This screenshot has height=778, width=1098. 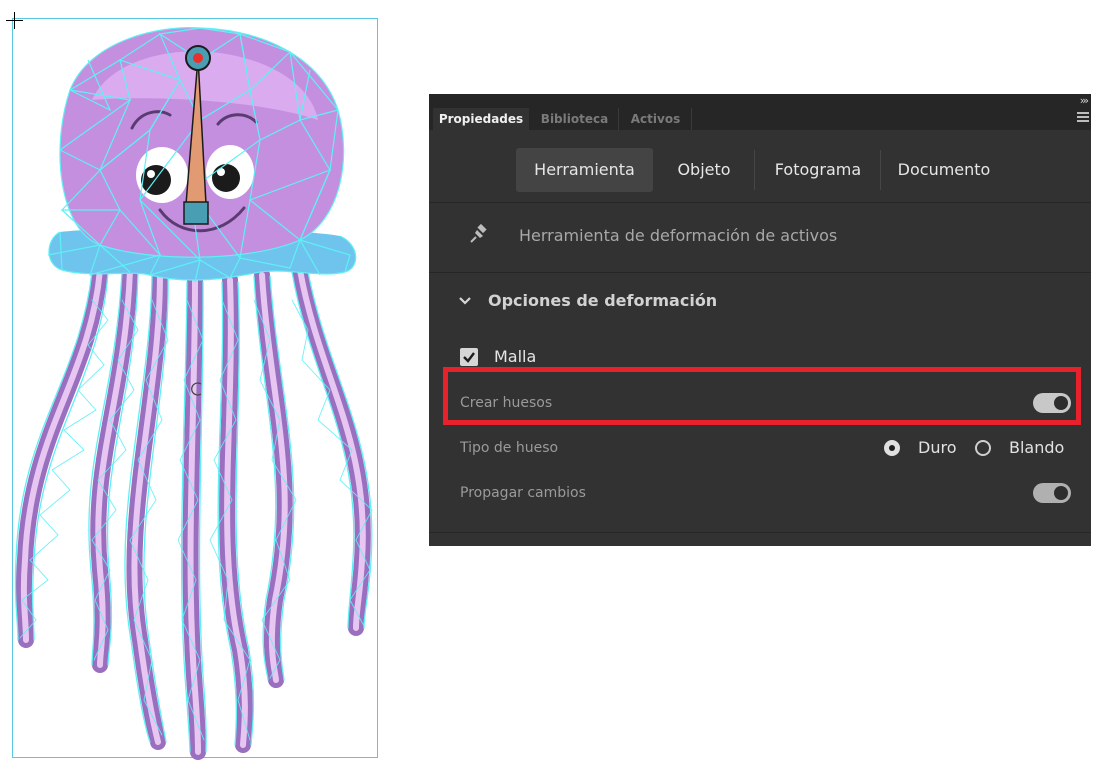 What do you see at coordinates (198, 58) in the screenshot?
I see `bone-head-joint` at bounding box center [198, 58].